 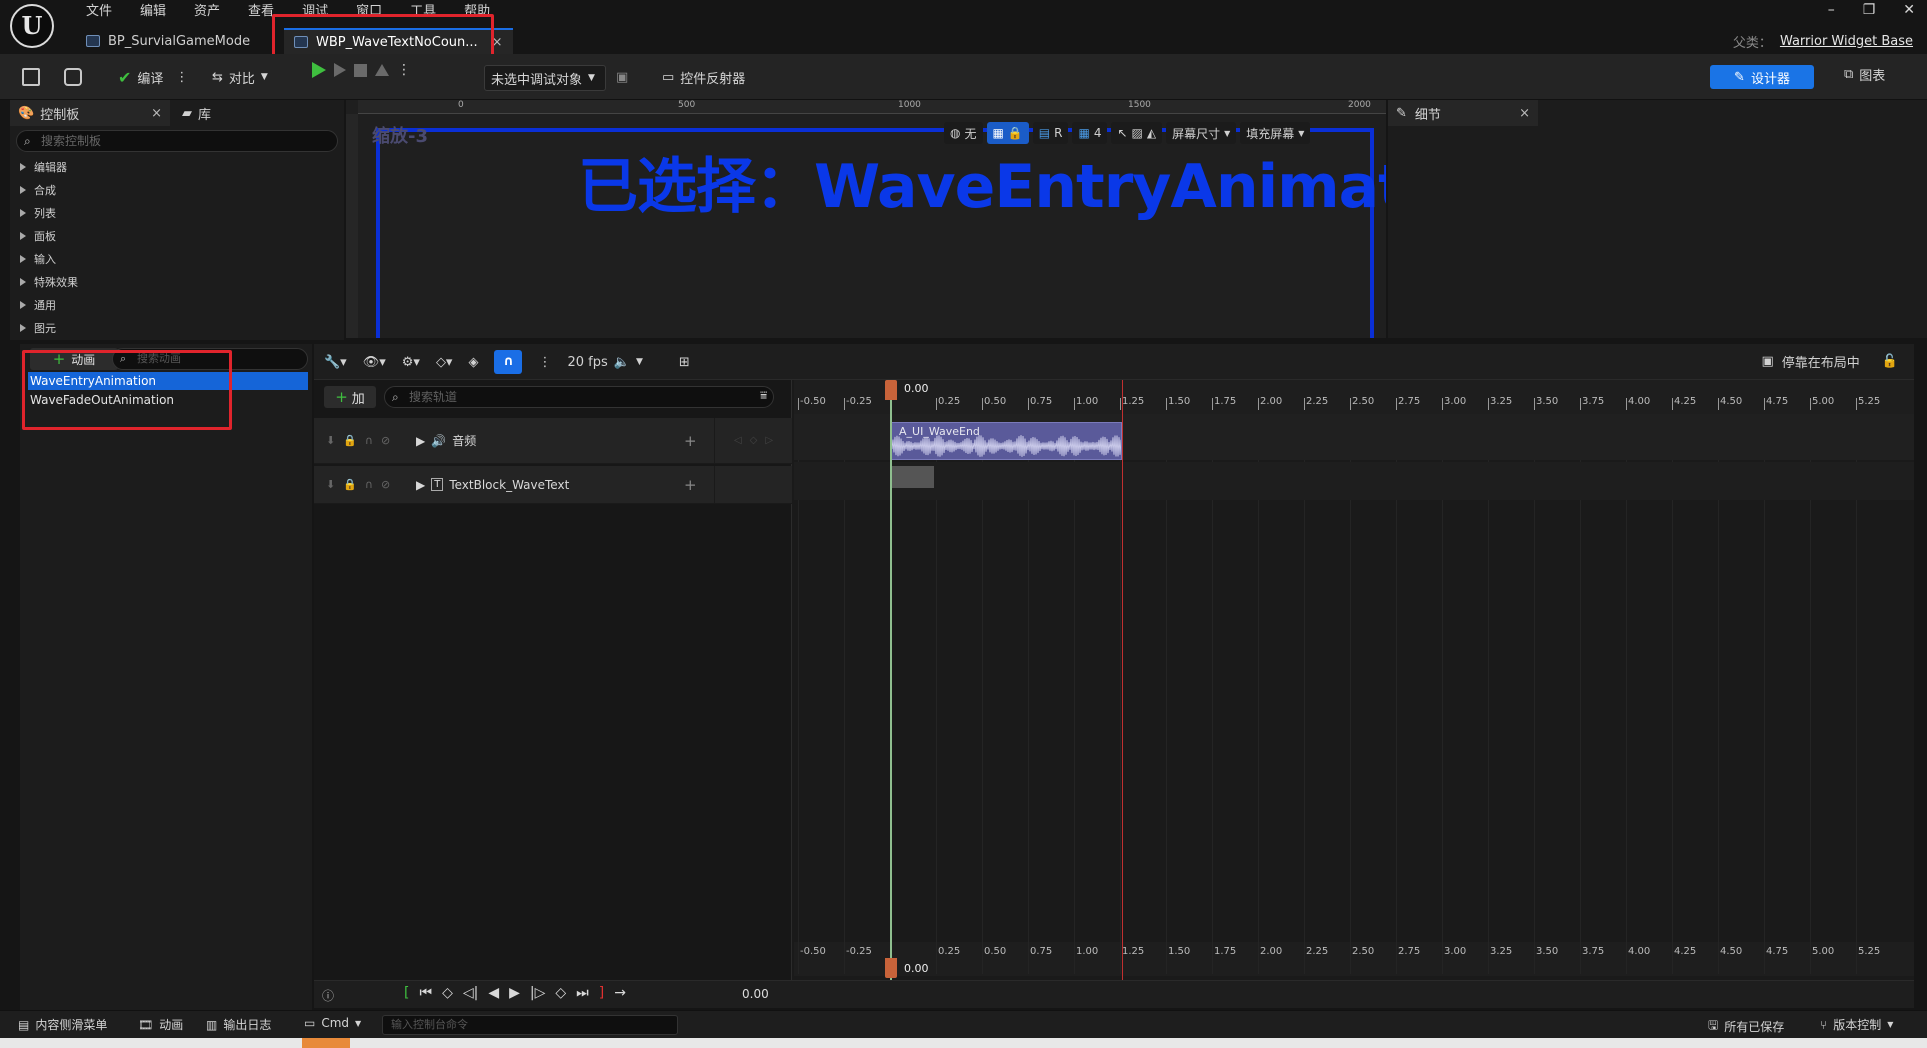 What do you see at coordinates (1830, 361) in the screenshot?
I see `dock-in-layout-button: ▣ 停靠在布局中 🔓` at bounding box center [1830, 361].